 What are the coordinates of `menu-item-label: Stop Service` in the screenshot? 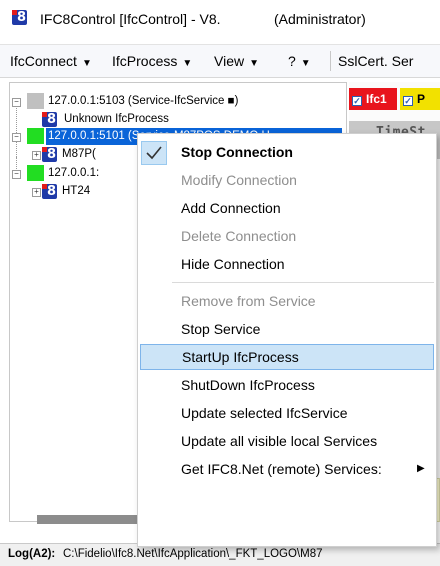 It's located at (221, 329).